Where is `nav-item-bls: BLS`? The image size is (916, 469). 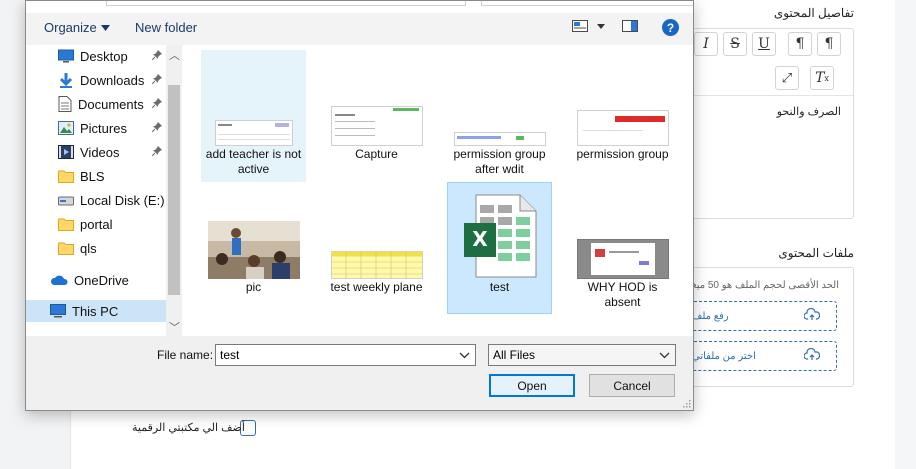
nav-item-bls: BLS is located at coordinates (113, 176).